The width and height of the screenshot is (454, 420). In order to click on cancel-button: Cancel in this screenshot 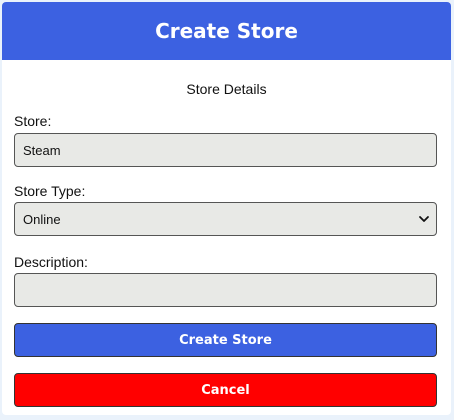, I will do `click(225, 390)`.